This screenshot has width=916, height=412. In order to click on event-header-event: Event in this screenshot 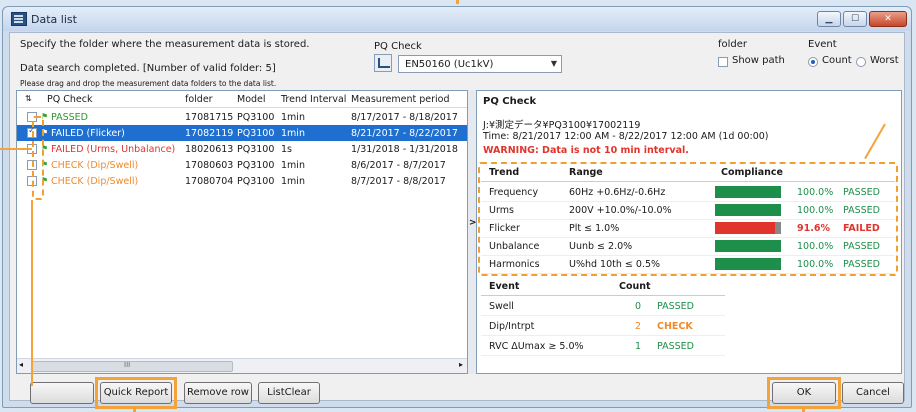, I will do `click(504, 286)`.